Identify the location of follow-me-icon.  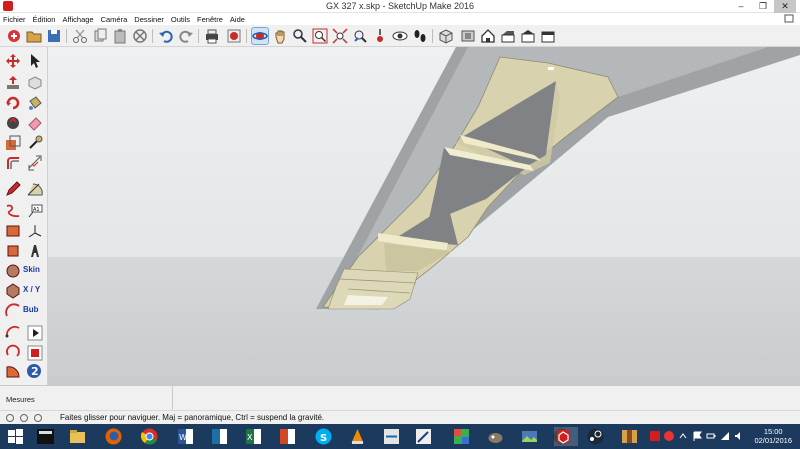
(13, 123).